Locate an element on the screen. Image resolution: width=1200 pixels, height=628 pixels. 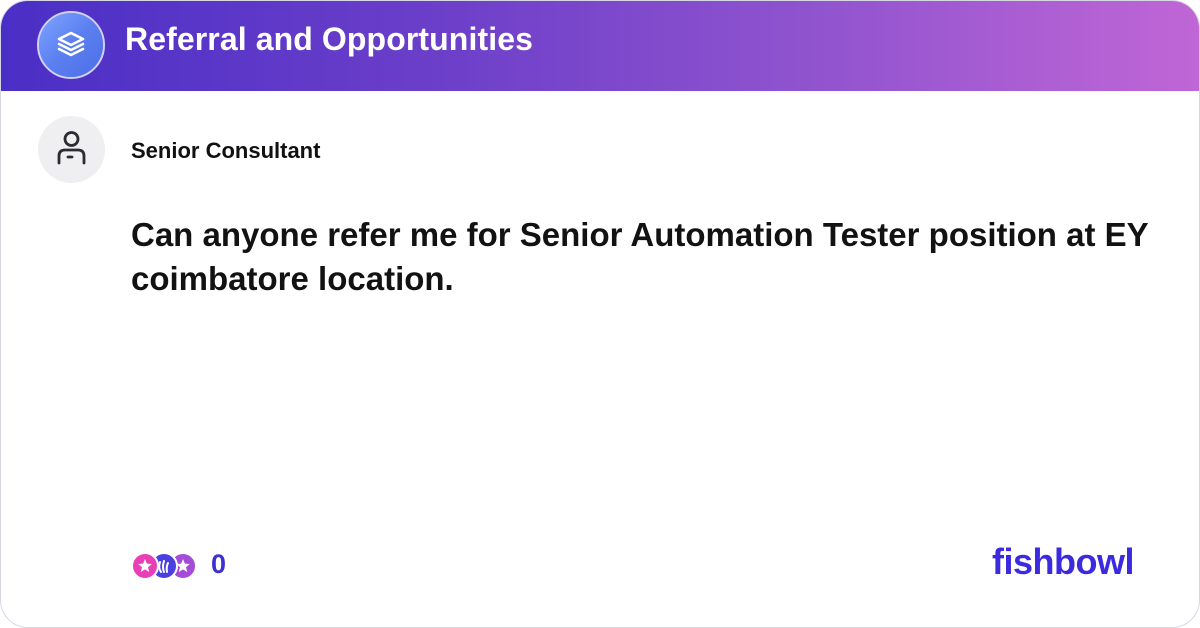
person-icon is located at coordinates (71, 148).